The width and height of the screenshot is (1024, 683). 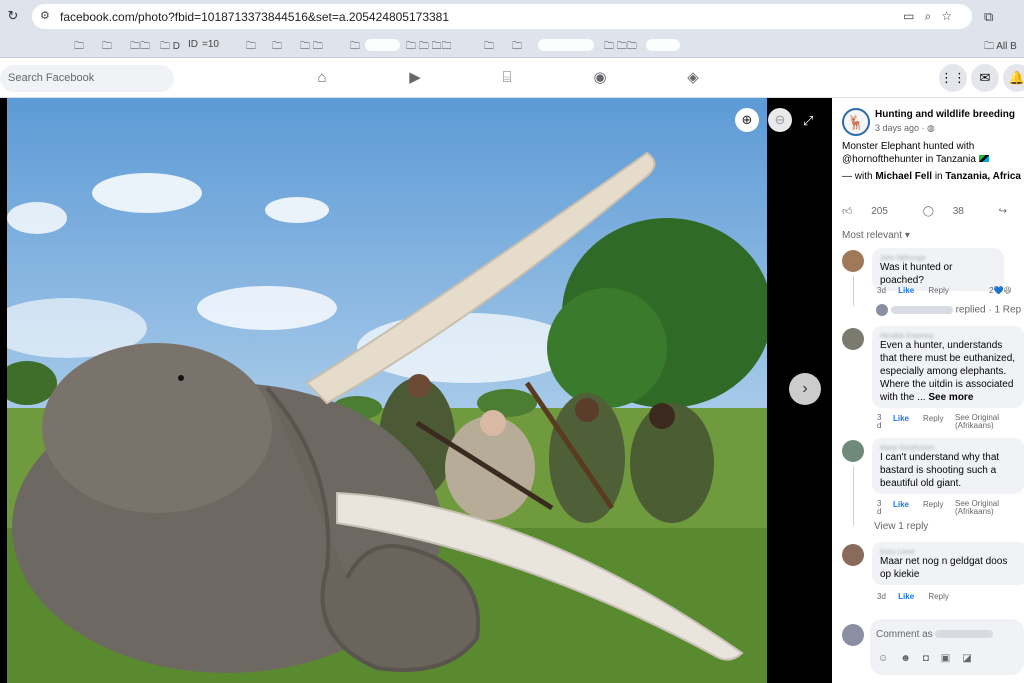 I want to click on see-more-link: See more, so click(x=950, y=397).